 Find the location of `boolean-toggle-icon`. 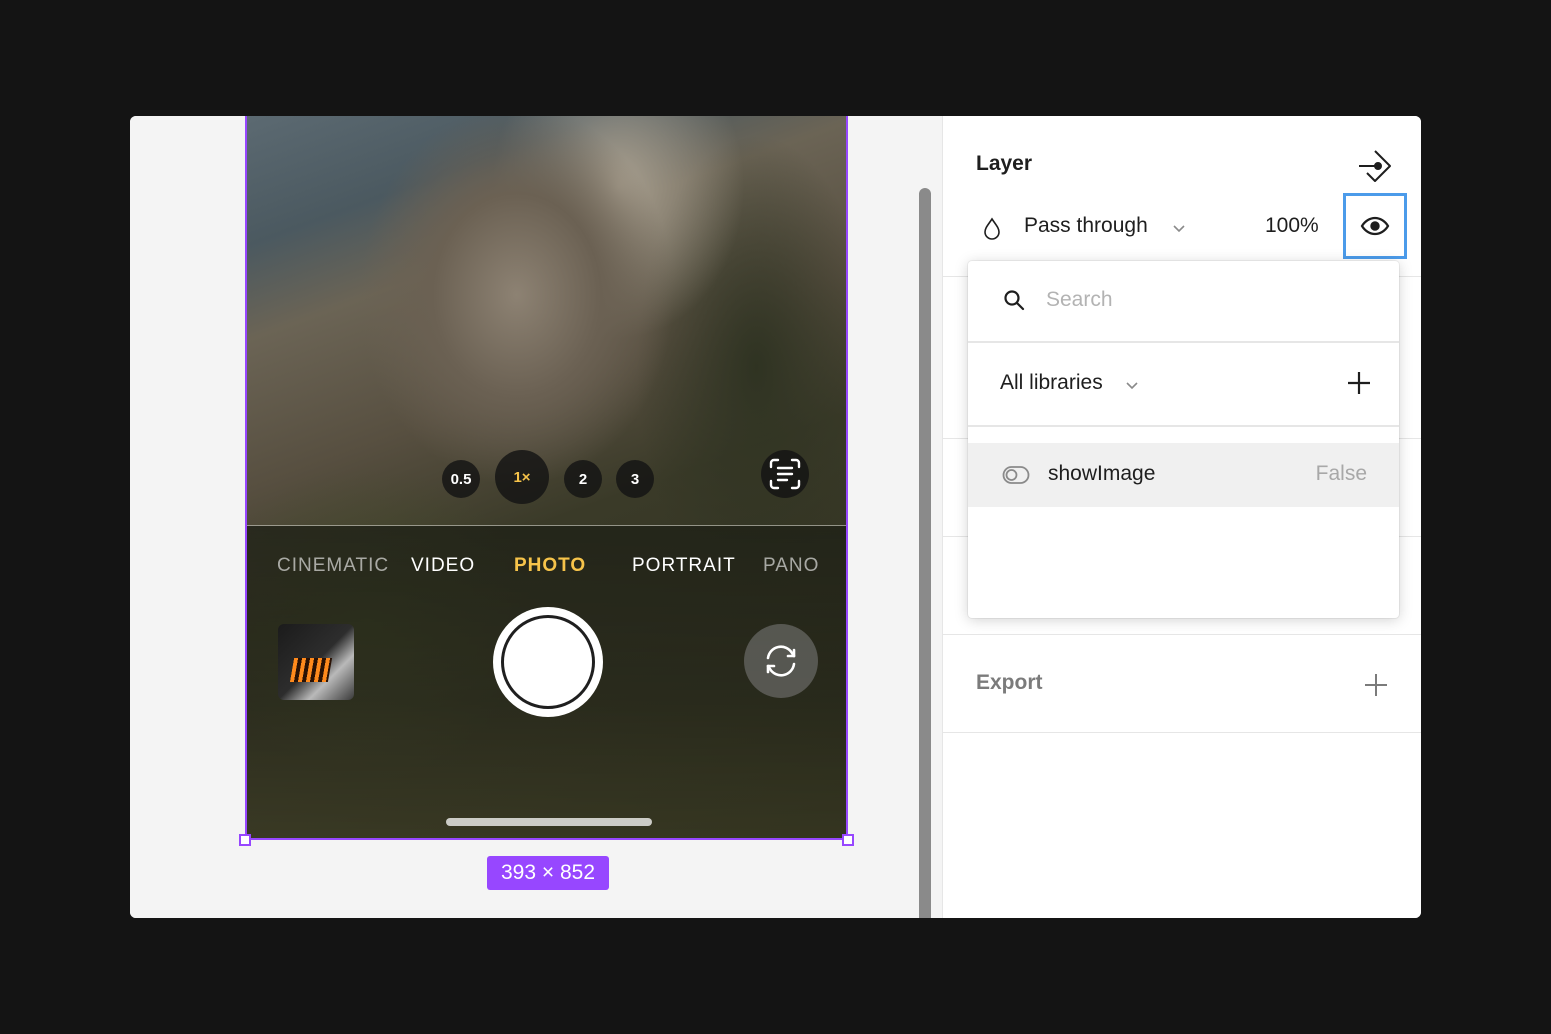

boolean-toggle-icon is located at coordinates (1016, 475).